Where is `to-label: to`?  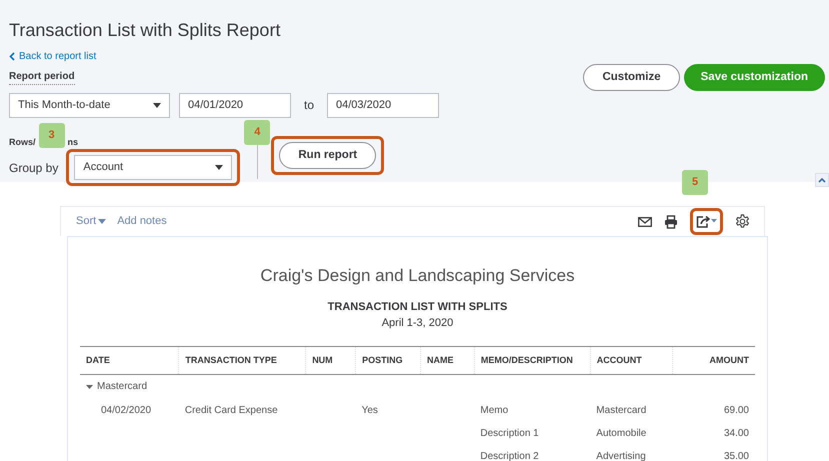
to-label: to is located at coordinates (309, 105).